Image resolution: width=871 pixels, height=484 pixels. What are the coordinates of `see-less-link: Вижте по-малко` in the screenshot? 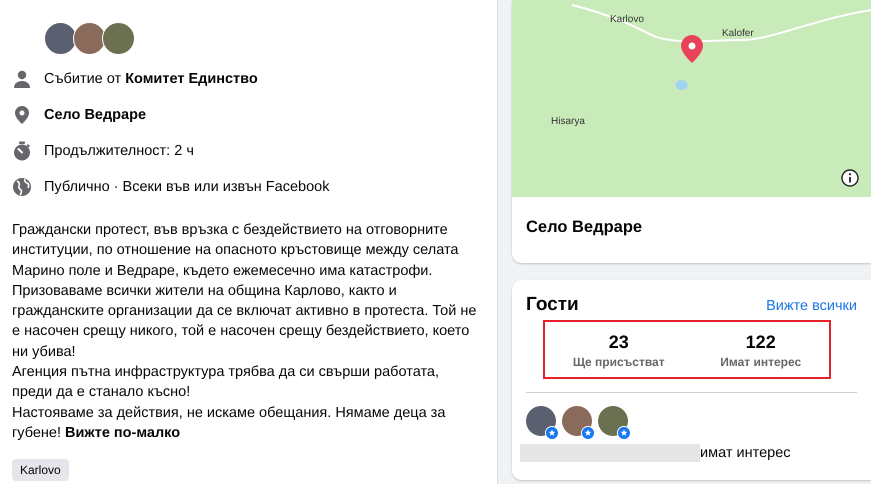 It's located at (122, 432).